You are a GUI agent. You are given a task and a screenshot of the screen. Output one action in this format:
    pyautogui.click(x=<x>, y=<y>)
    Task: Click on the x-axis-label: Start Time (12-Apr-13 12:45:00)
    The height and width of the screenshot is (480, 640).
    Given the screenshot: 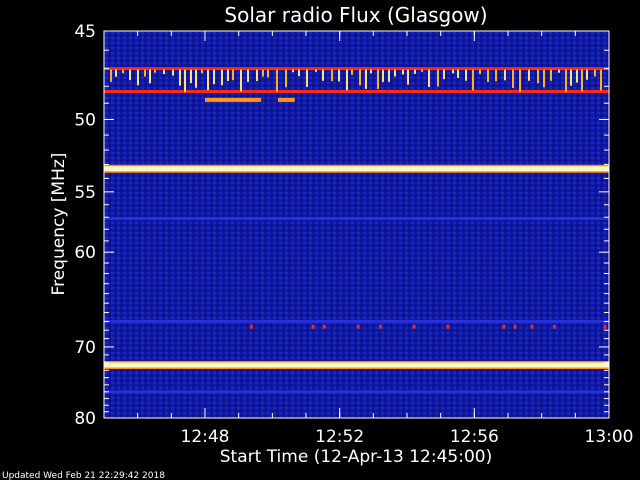 What is the action you would take?
    pyautogui.click(x=356, y=457)
    